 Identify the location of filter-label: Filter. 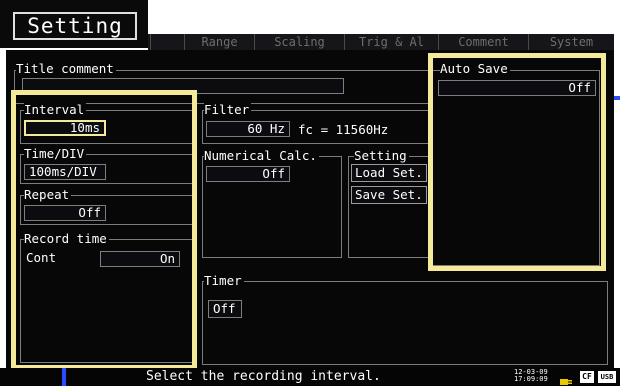
(228, 109).